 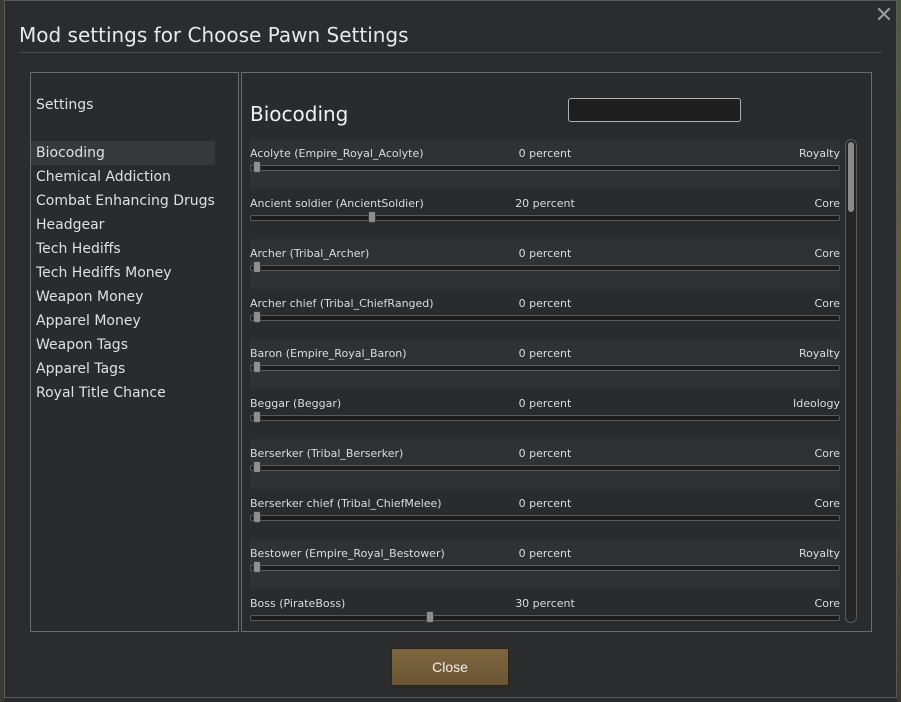 What do you see at coordinates (450, 52) in the screenshot?
I see `title-divider` at bounding box center [450, 52].